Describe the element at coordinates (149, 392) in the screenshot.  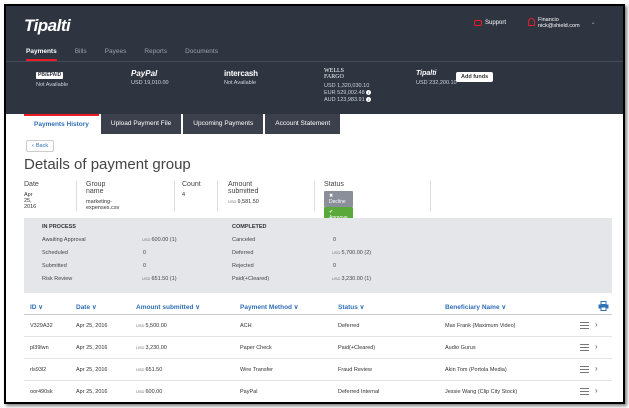
I see `cell-amount: USD600.00` at that location.